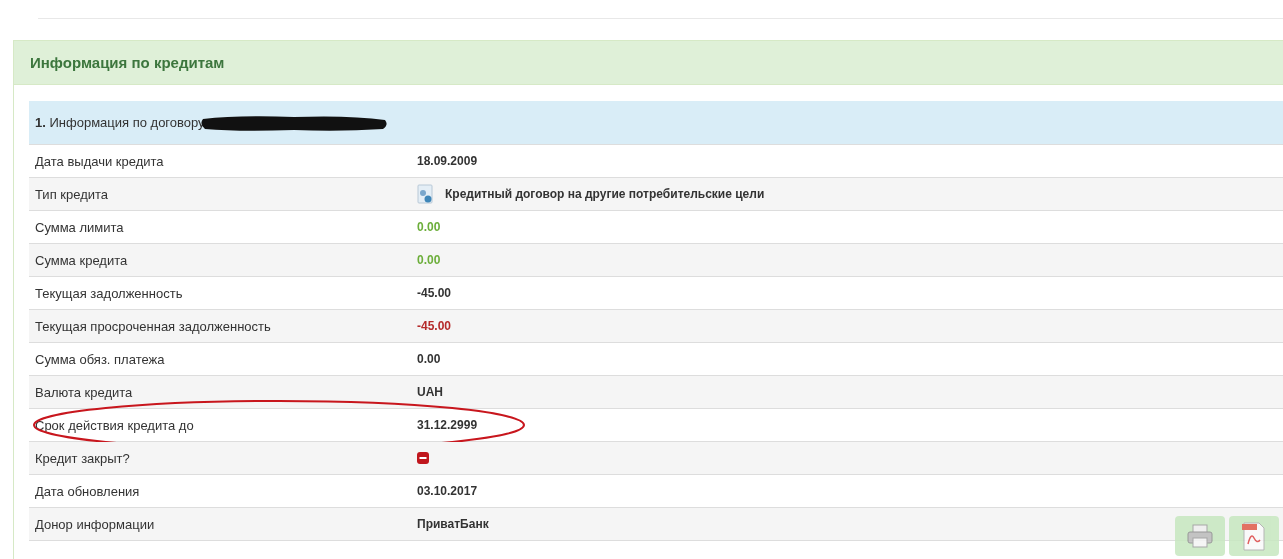 This screenshot has height=559, width=1283. What do you see at coordinates (87, 491) in the screenshot?
I see `field-label: Дата обновления` at bounding box center [87, 491].